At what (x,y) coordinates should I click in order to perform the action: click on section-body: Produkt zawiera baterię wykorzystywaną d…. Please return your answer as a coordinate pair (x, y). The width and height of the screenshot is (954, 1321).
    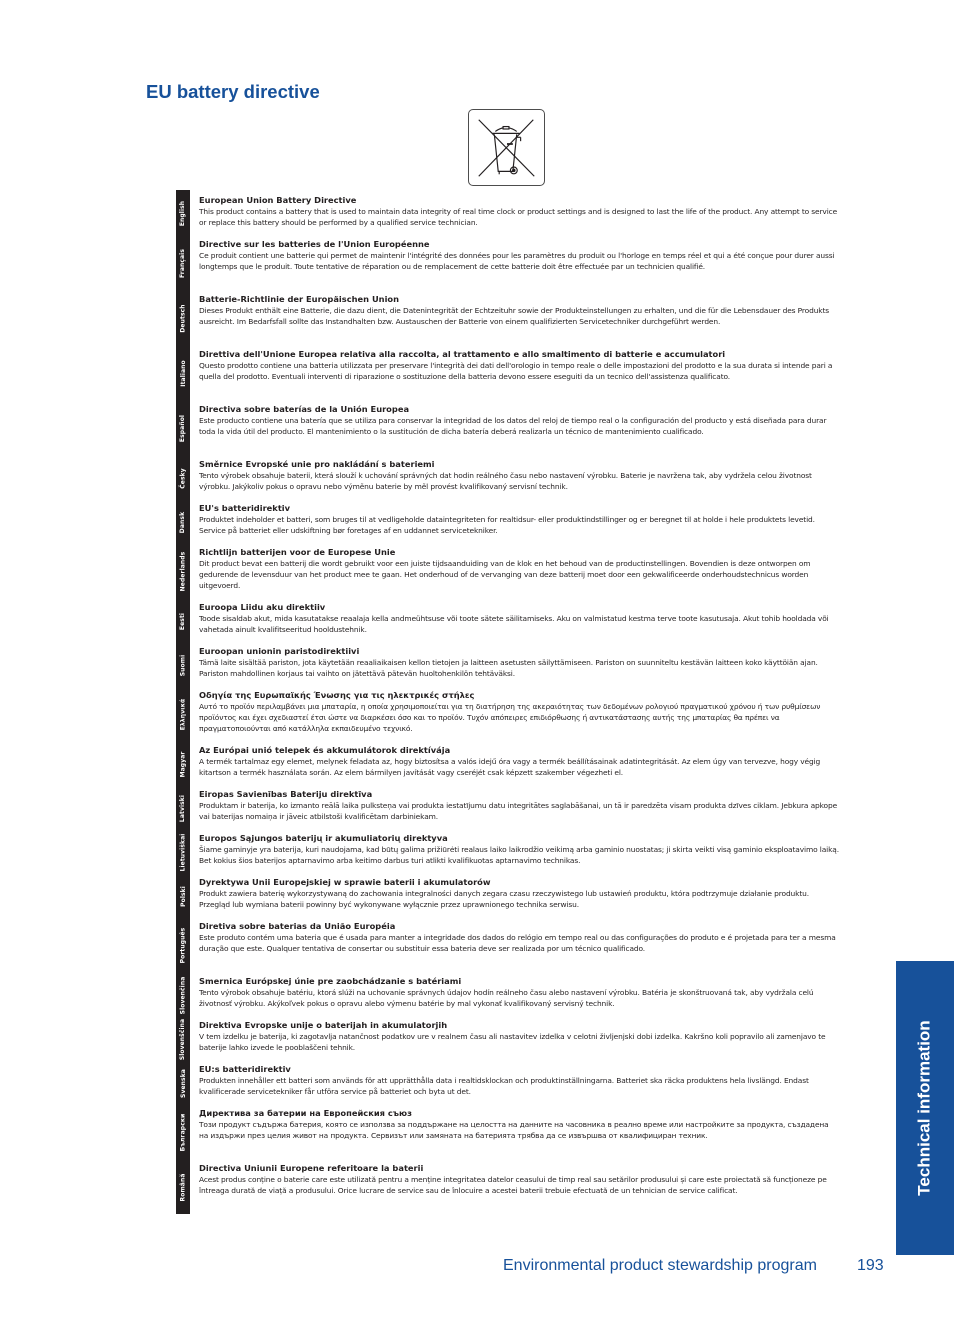
    Looking at the image, I should click on (504, 899).